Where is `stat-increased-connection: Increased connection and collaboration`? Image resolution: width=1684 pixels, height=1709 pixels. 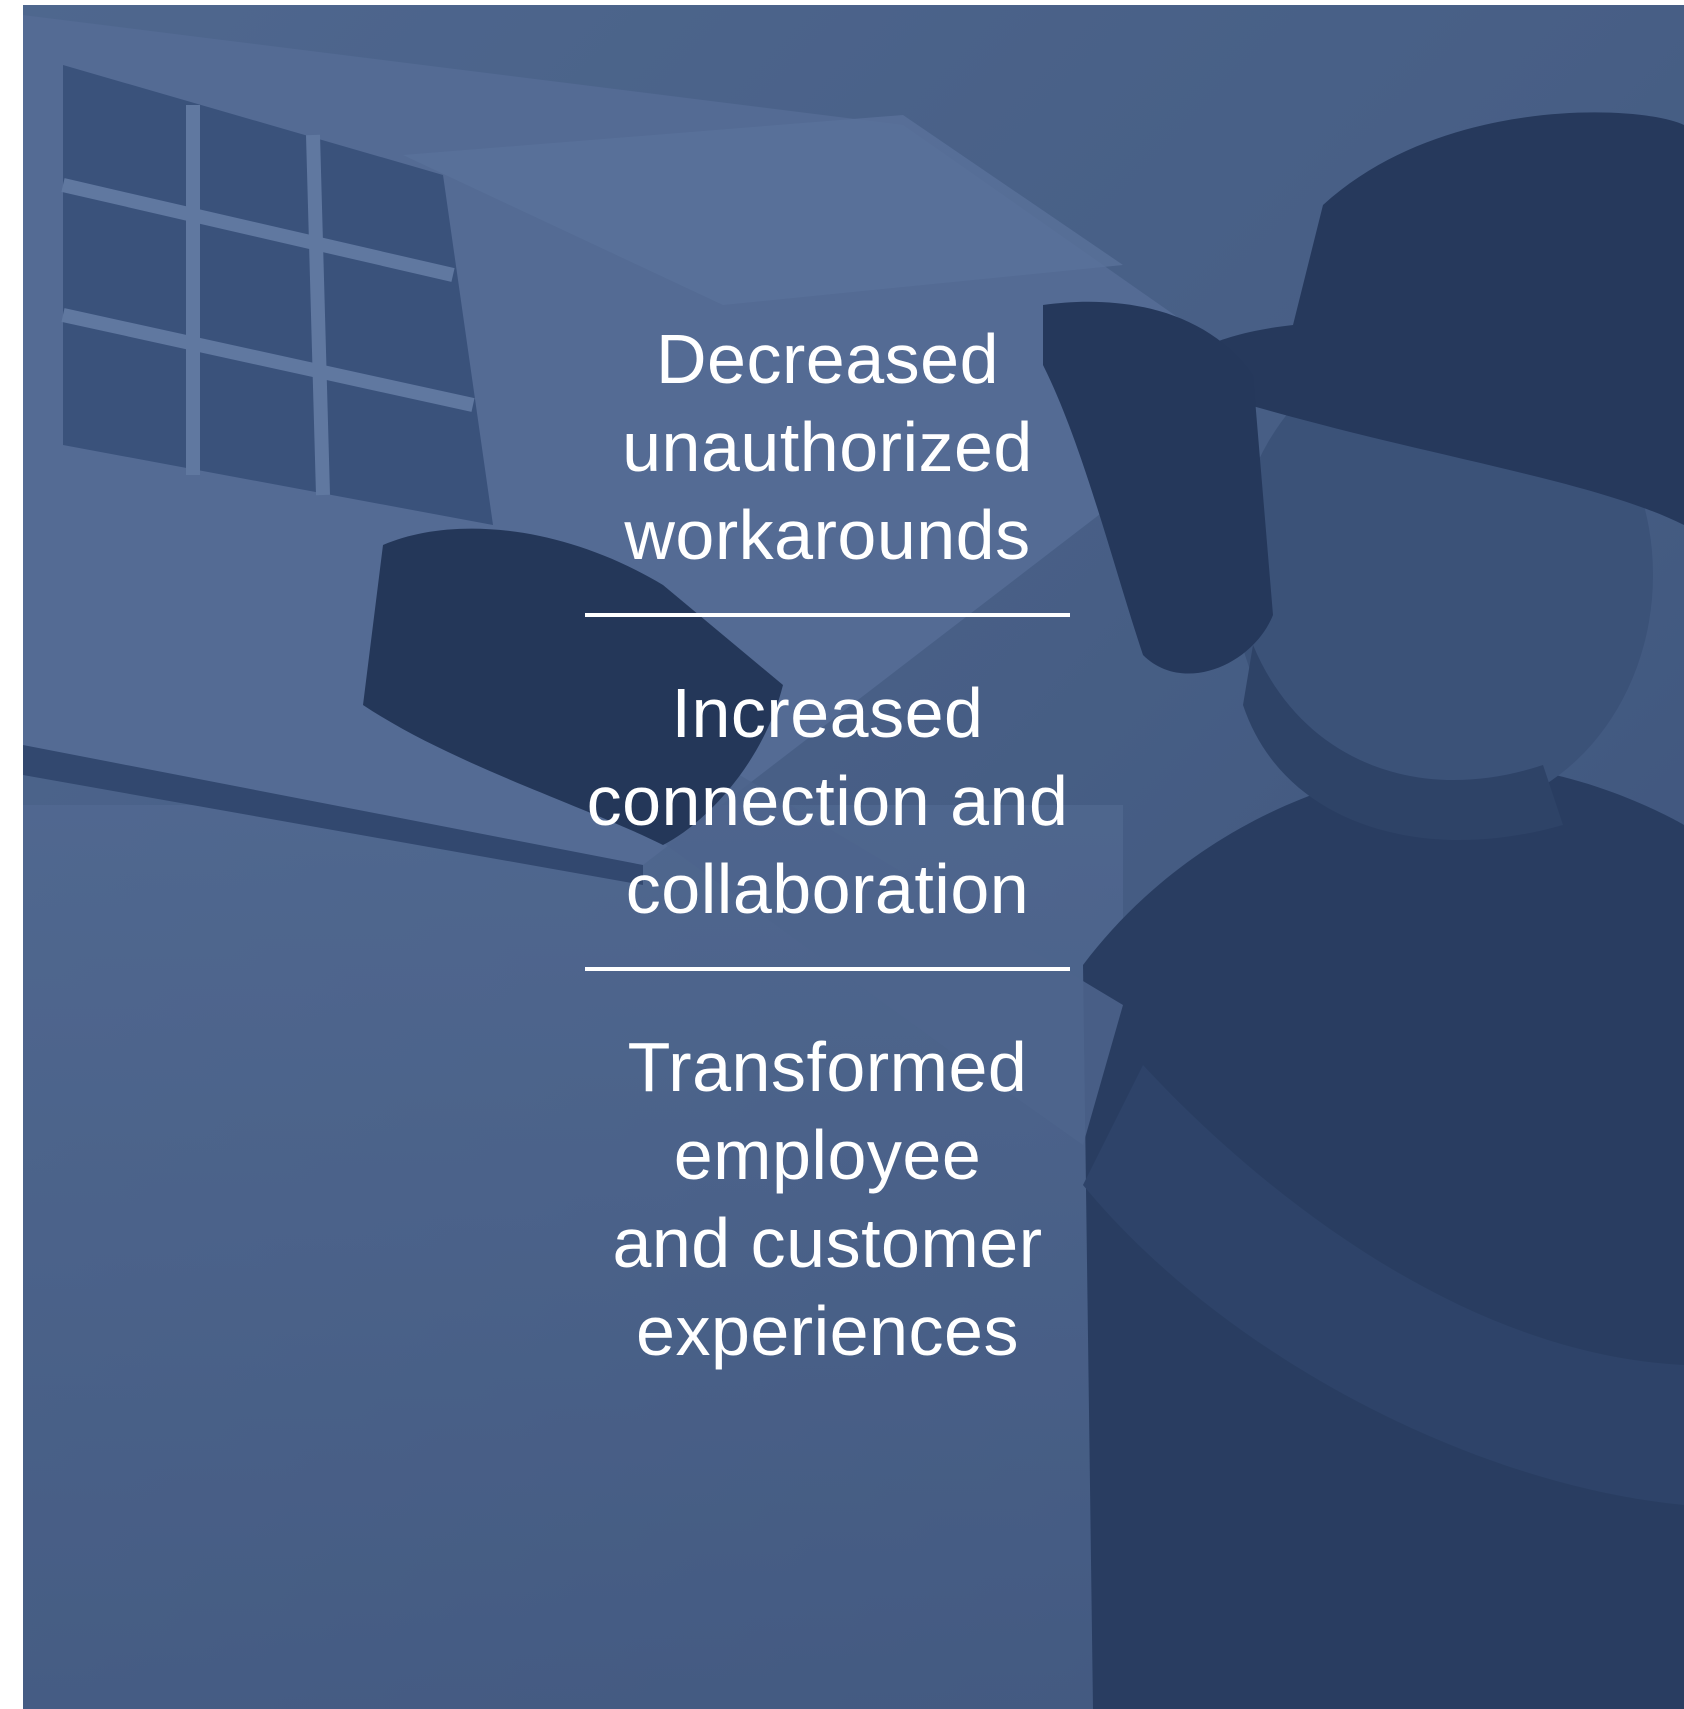
stat-increased-connection: Increased connection and collaboration is located at coordinates (827, 801).